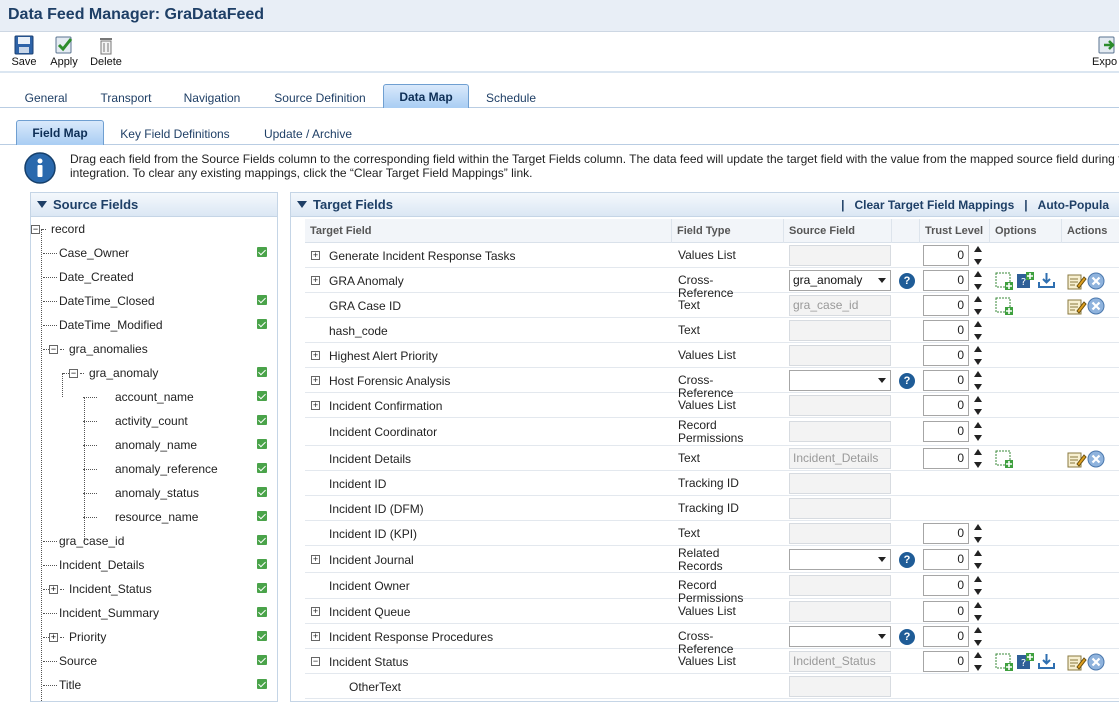 The width and height of the screenshot is (1119, 702). What do you see at coordinates (154, 493) in the screenshot?
I see `source-field-item: anomaly_status` at bounding box center [154, 493].